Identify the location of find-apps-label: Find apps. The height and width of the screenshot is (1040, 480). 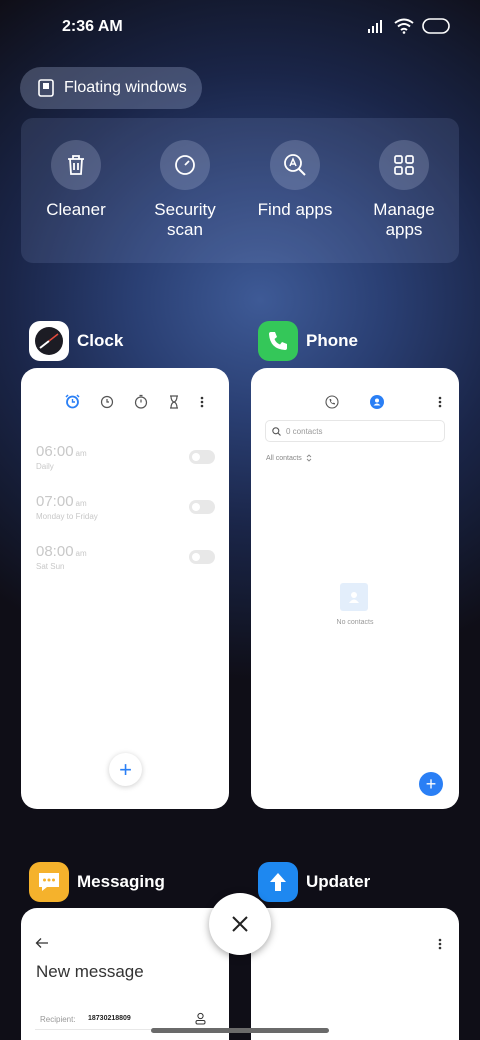
(295, 209).